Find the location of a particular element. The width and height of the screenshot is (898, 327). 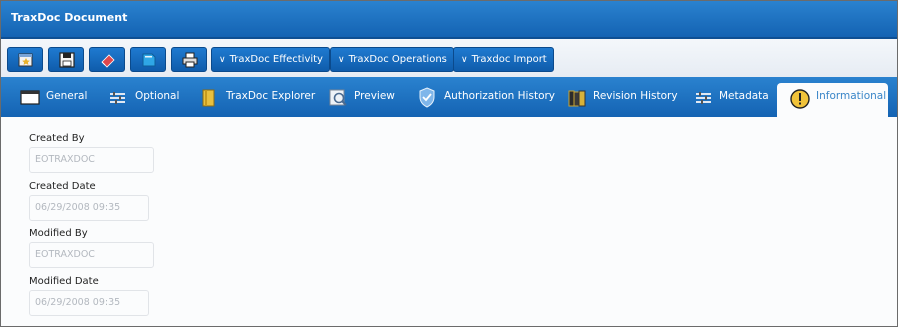

tab-metadata: Metadata is located at coordinates (731, 100).